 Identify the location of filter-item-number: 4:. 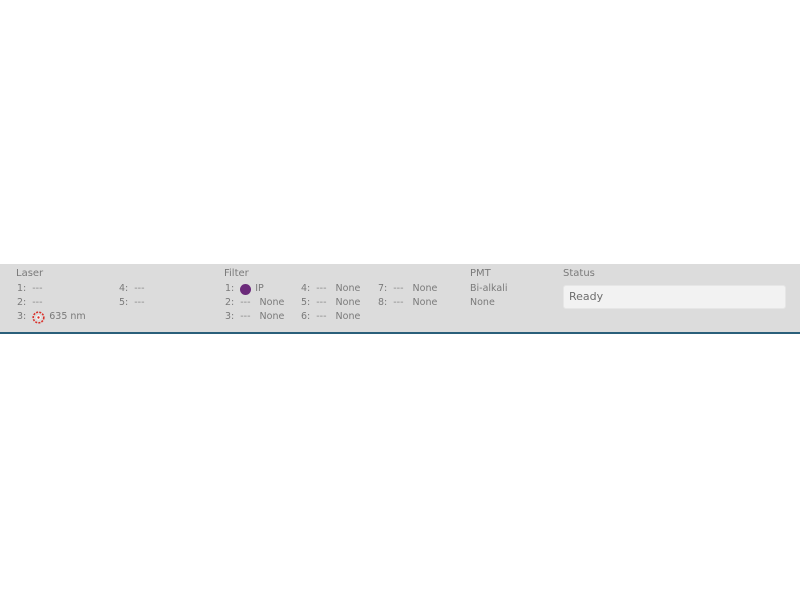
(306, 288).